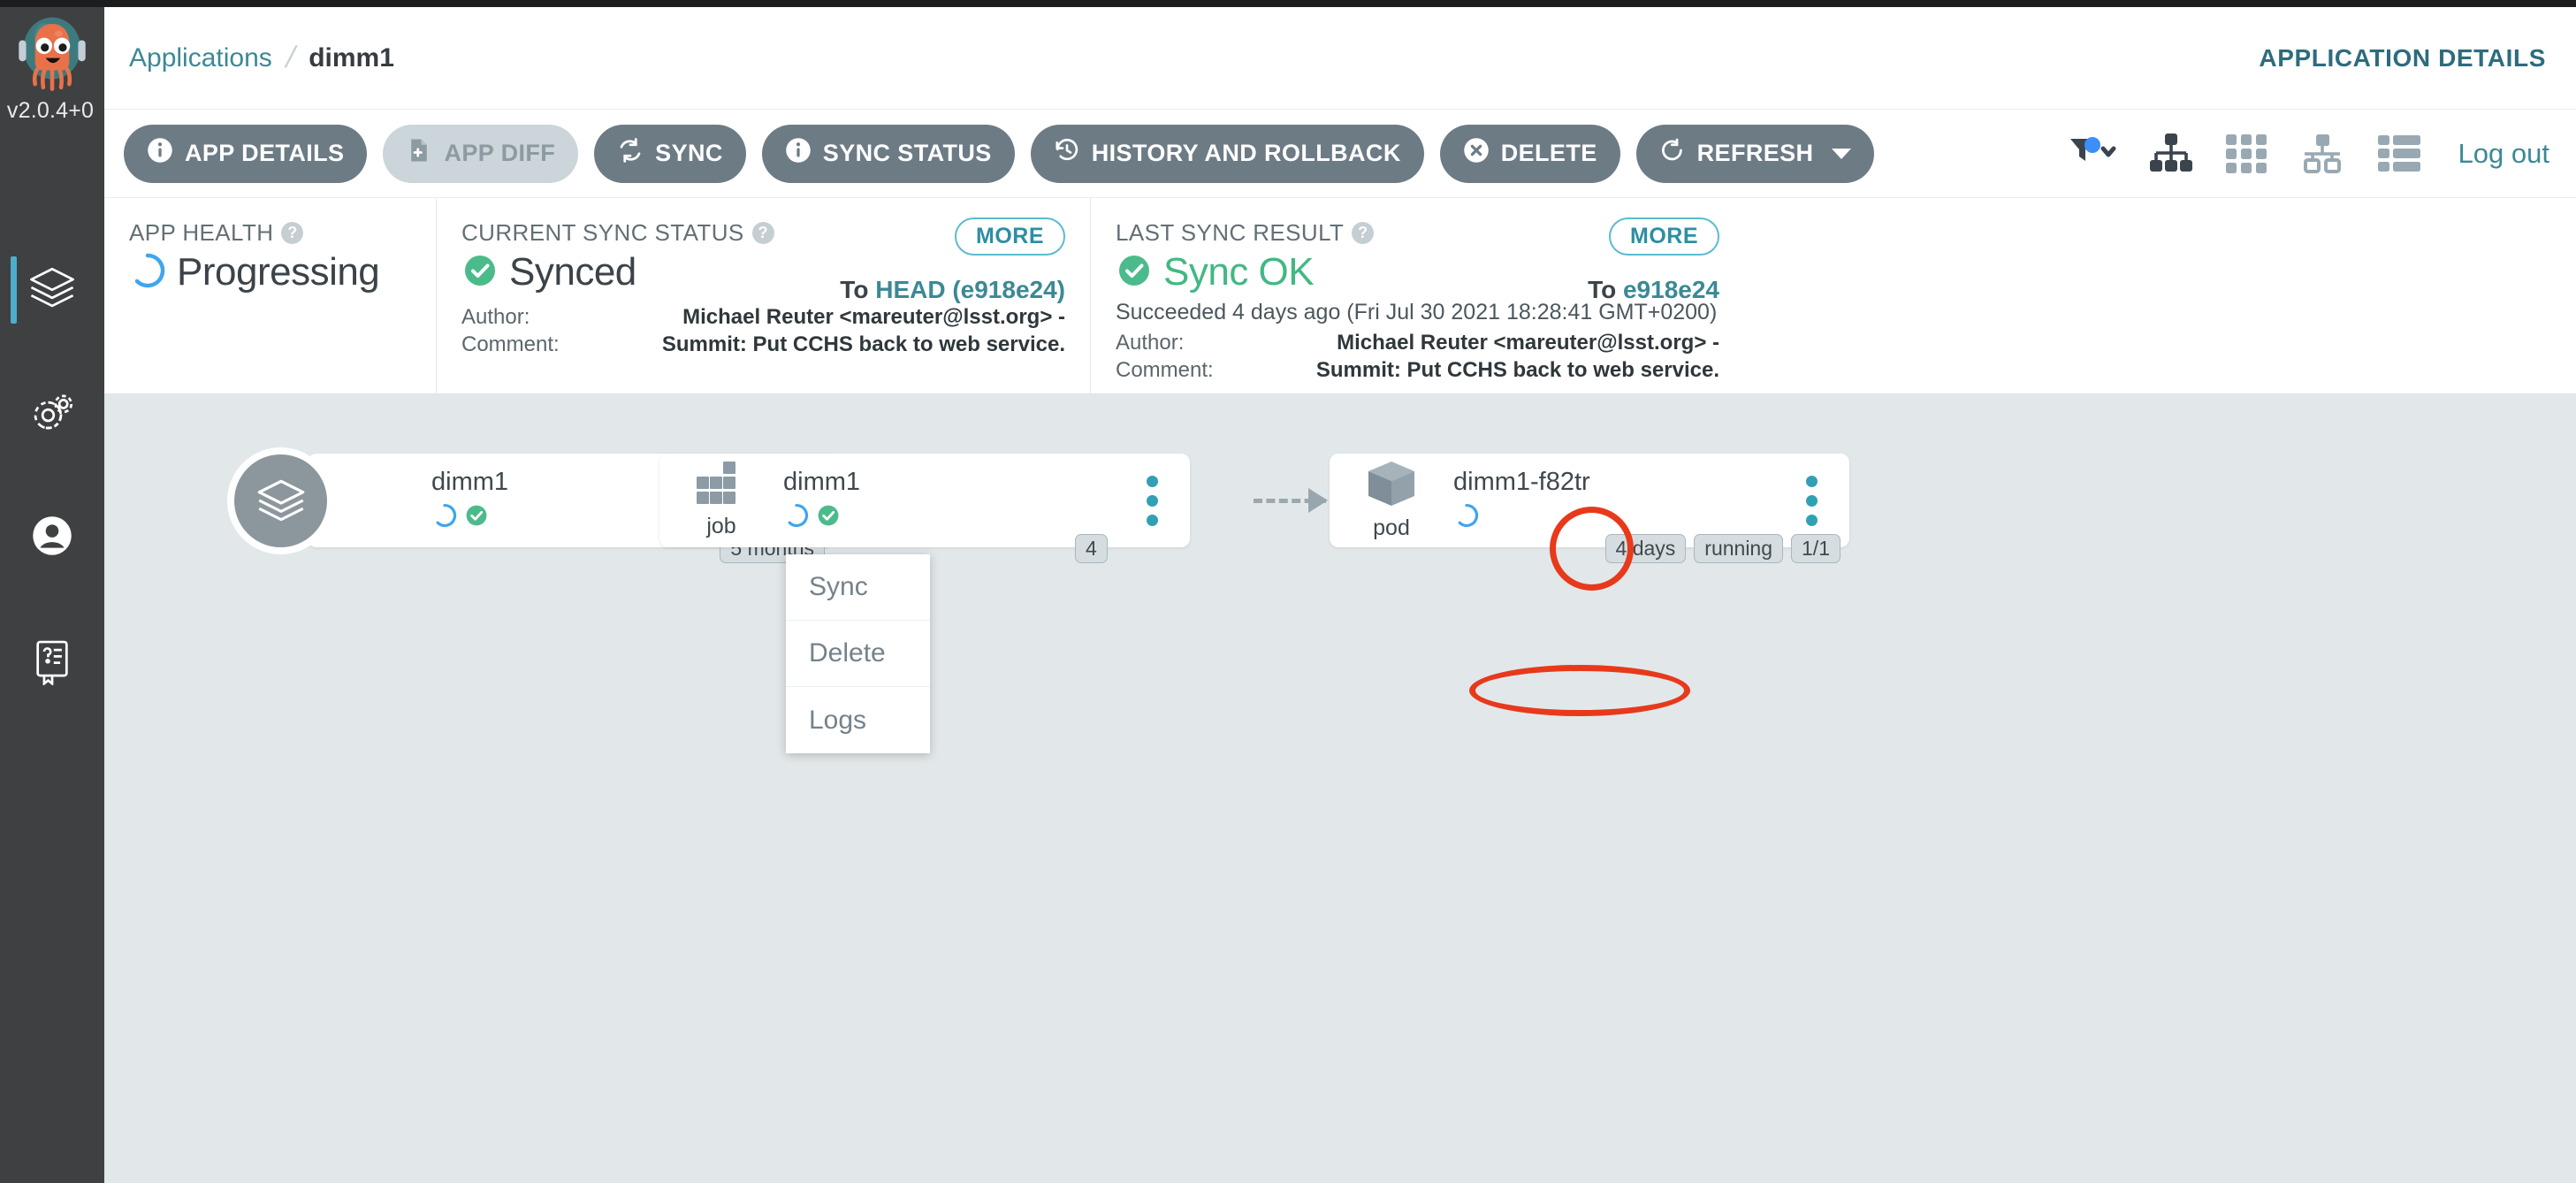  What do you see at coordinates (1739, 548) in the screenshot?
I see `pod-node-tag-status: running` at bounding box center [1739, 548].